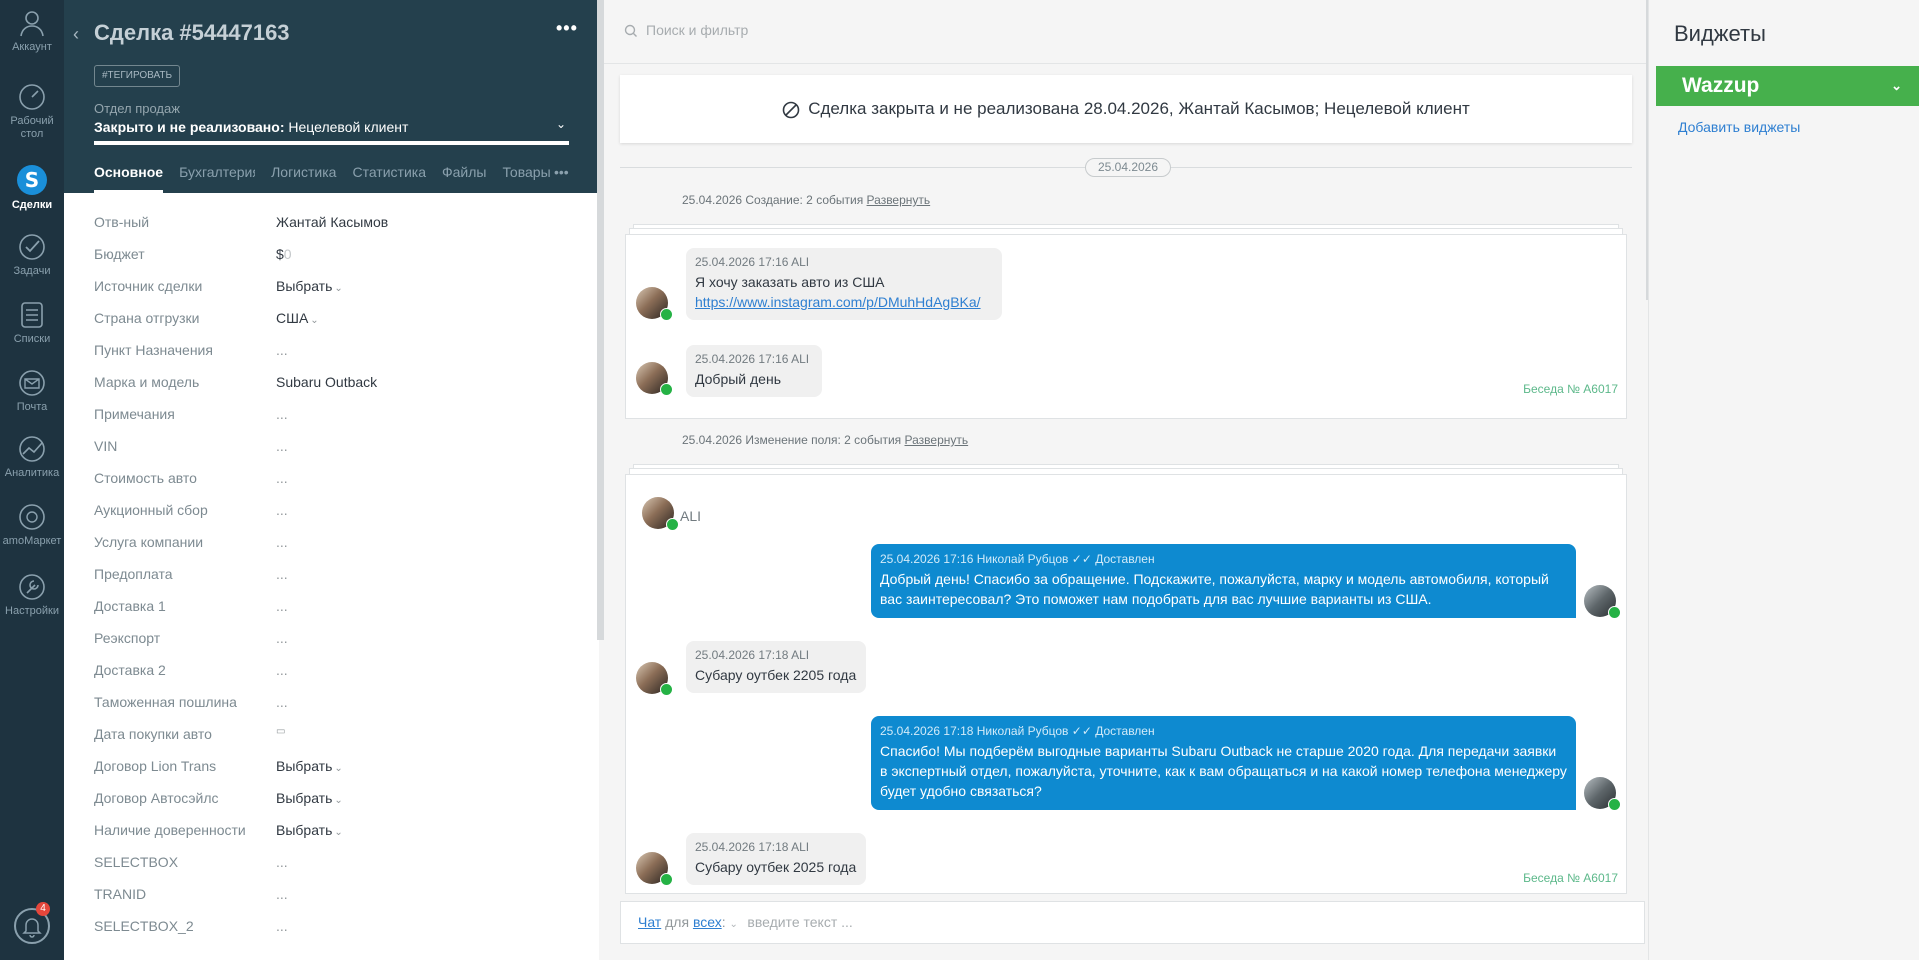 Image resolution: width=1919 pixels, height=960 pixels. I want to click on back-arrow-icon: ‹, so click(76, 34).